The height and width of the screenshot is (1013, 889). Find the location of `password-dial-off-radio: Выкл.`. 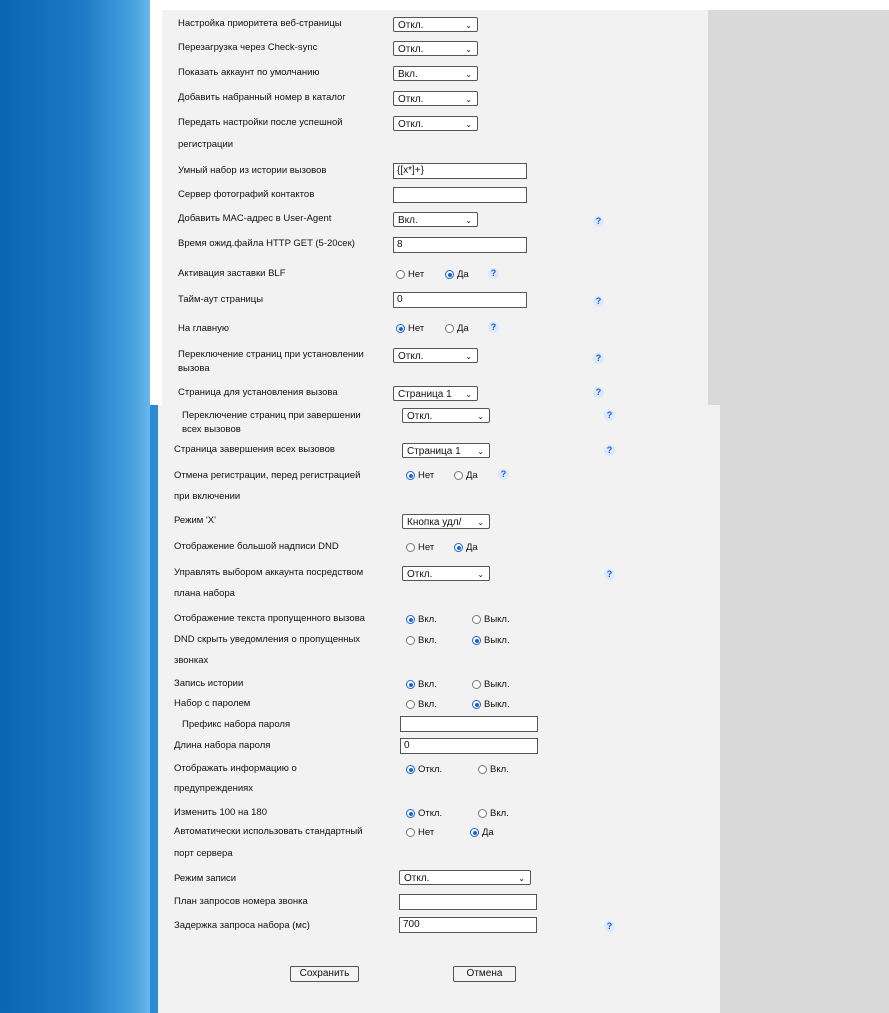

password-dial-off-radio: Выкл. is located at coordinates (491, 704).